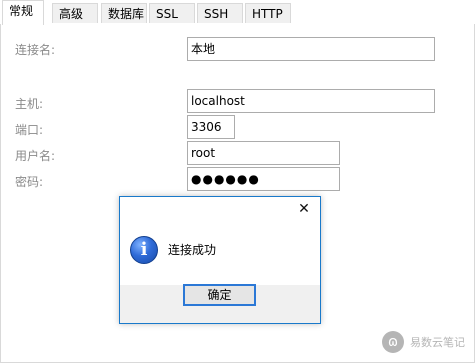  What do you see at coordinates (211, 127) in the screenshot?
I see `port-field: 3306` at bounding box center [211, 127].